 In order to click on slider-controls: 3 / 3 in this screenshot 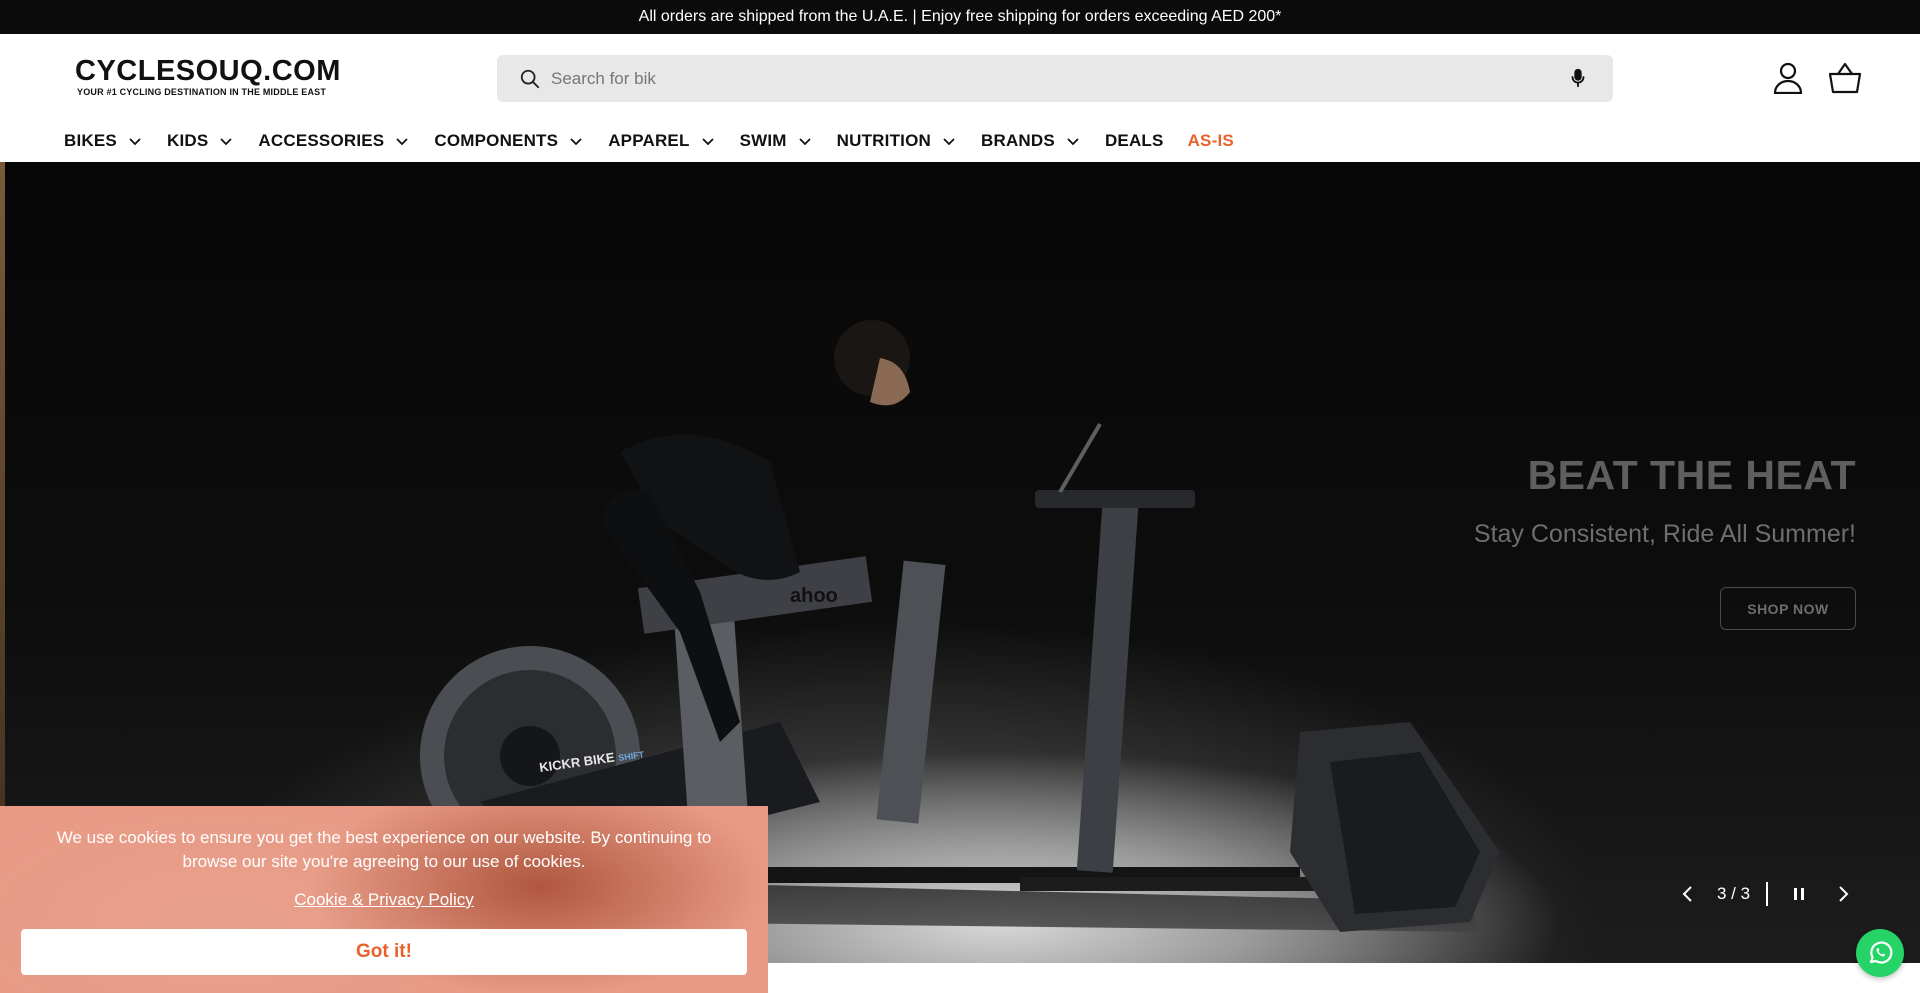, I will do `click(1765, 894)`.